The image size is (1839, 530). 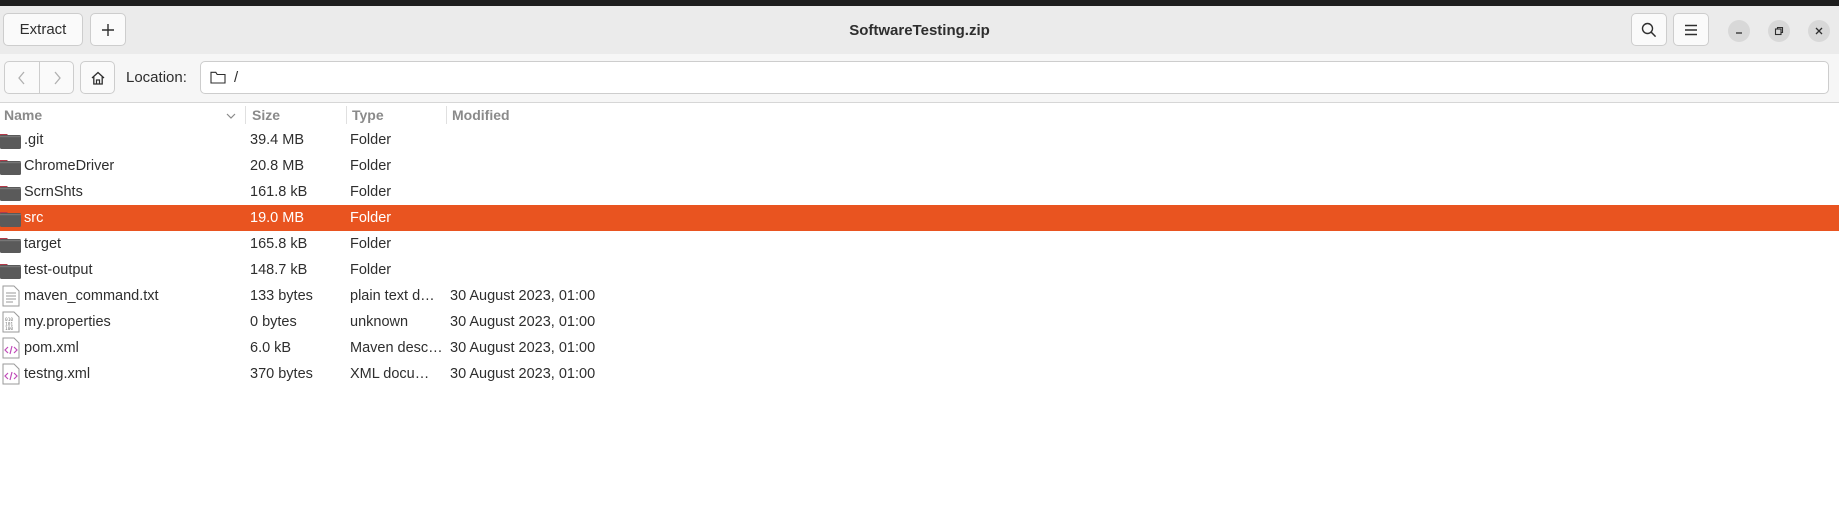 I want to click on forward-button, so click(x=56, y=77).